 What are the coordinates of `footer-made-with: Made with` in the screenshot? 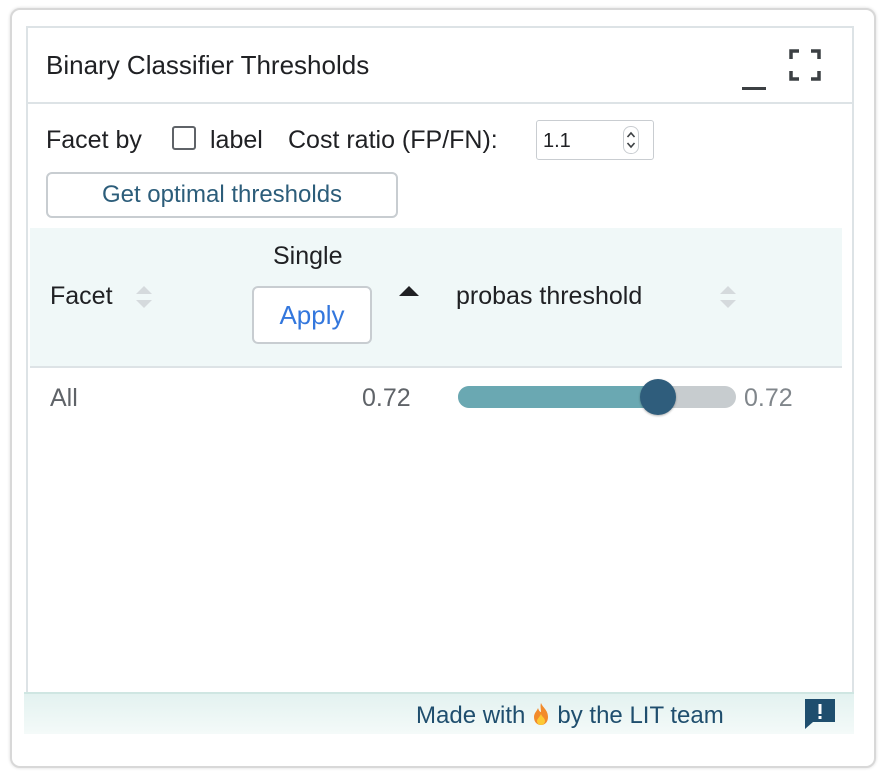 It's located at (471, 715).